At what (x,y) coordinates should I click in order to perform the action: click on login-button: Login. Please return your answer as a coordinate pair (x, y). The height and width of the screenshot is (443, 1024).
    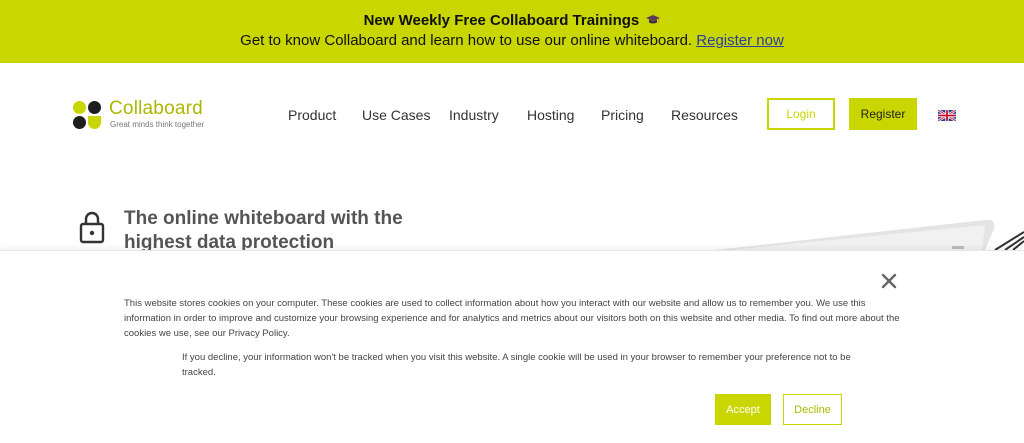
    Looking at the image, I should click on (801, 114).